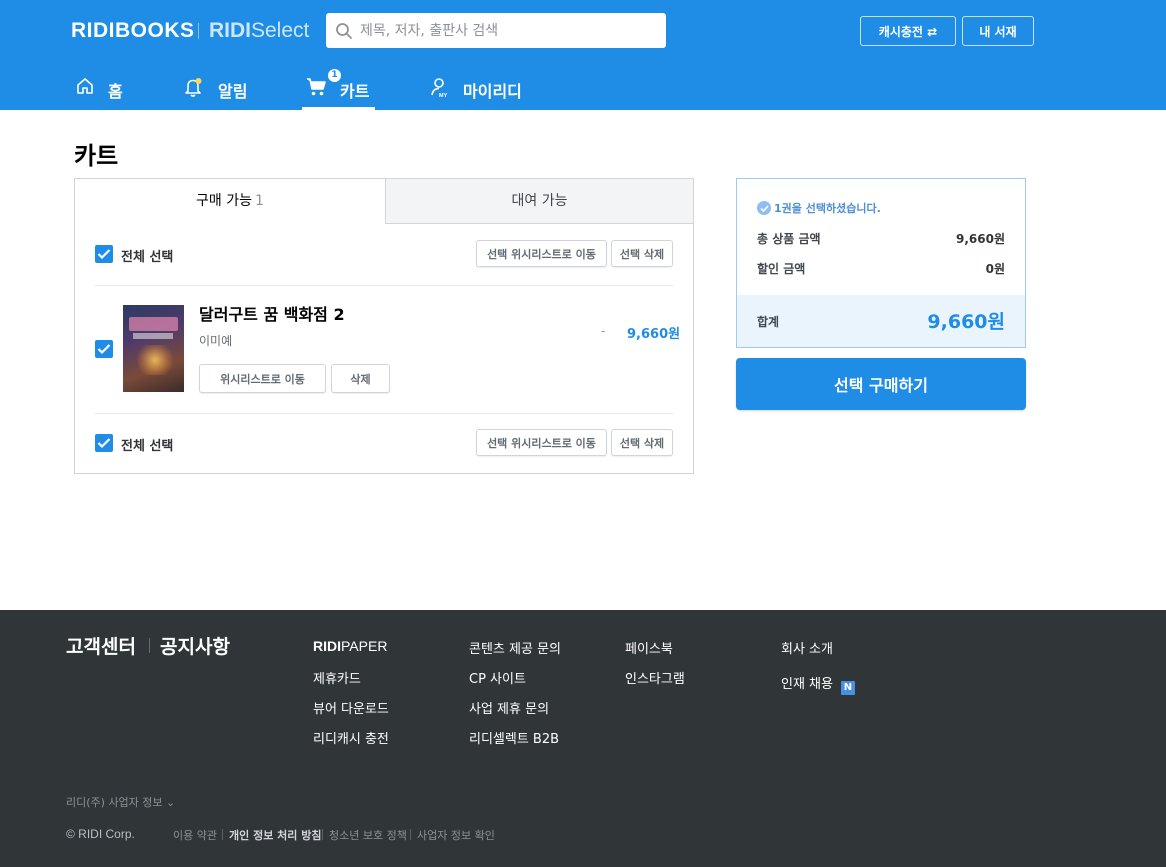 The height and width of the screenshot is (867, 1166). I want to click on tab-buy-available: 구매 가능 1, so click(230, 201).